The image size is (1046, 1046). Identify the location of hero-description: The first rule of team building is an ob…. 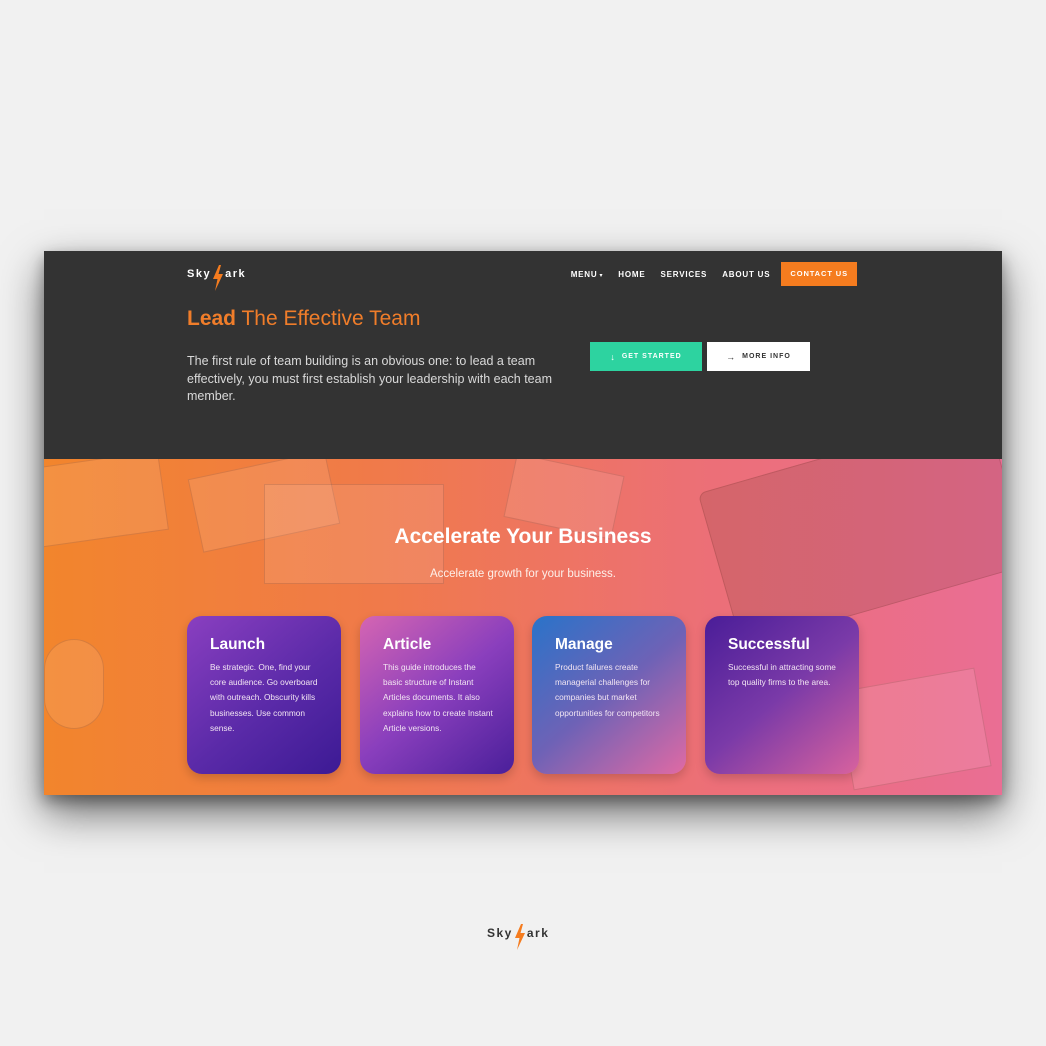
(369, 378).